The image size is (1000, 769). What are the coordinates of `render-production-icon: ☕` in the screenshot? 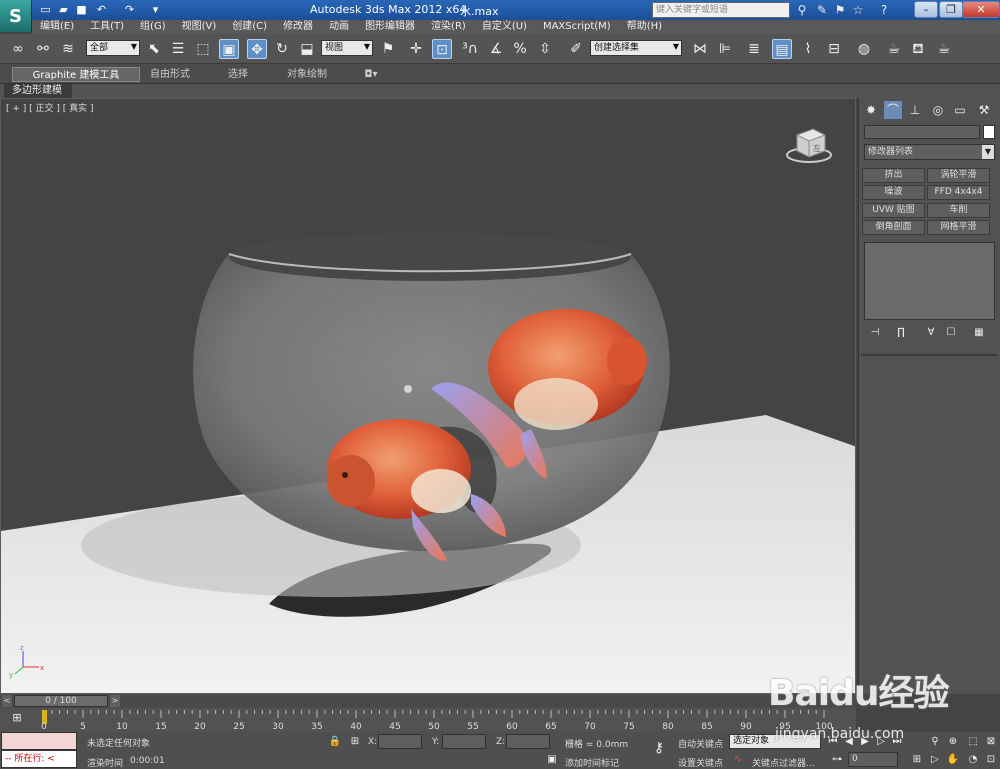 It's located at (944, 49).